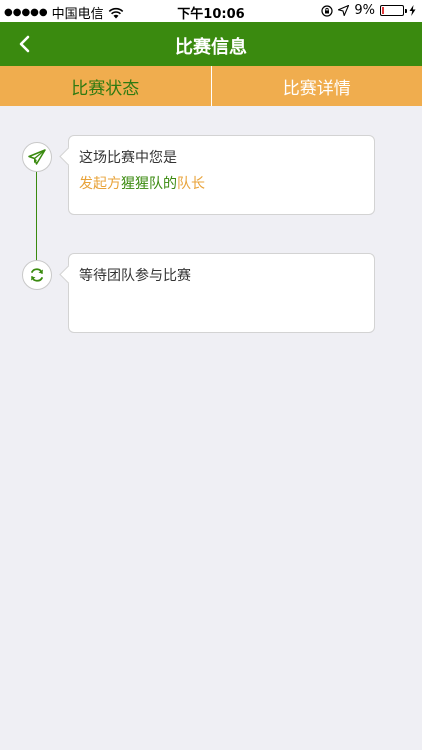  Describe the element at coordinates (100, 184) in the screenshot. I see `role-initiator-text: 发起方` at that location.